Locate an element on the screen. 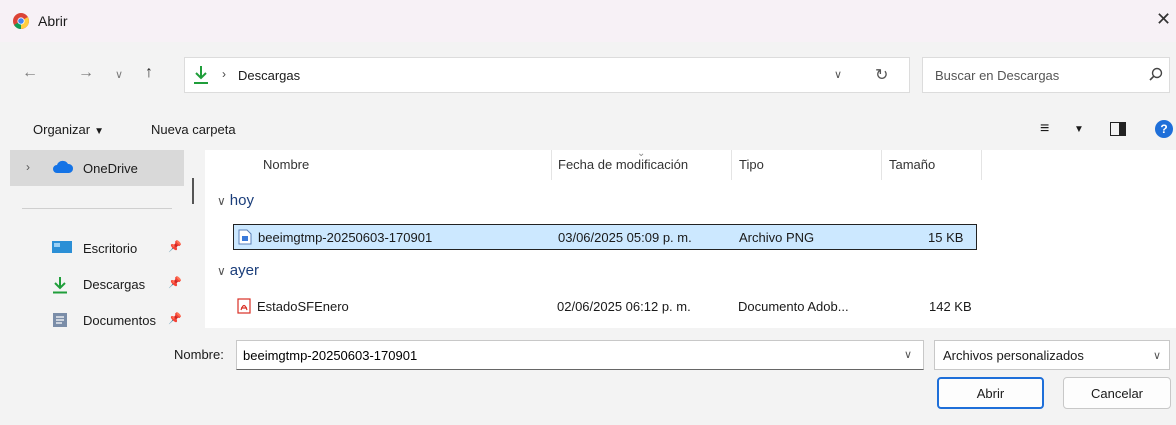  up-arrow-icon: ↑ is located at coordinates (149, 73).